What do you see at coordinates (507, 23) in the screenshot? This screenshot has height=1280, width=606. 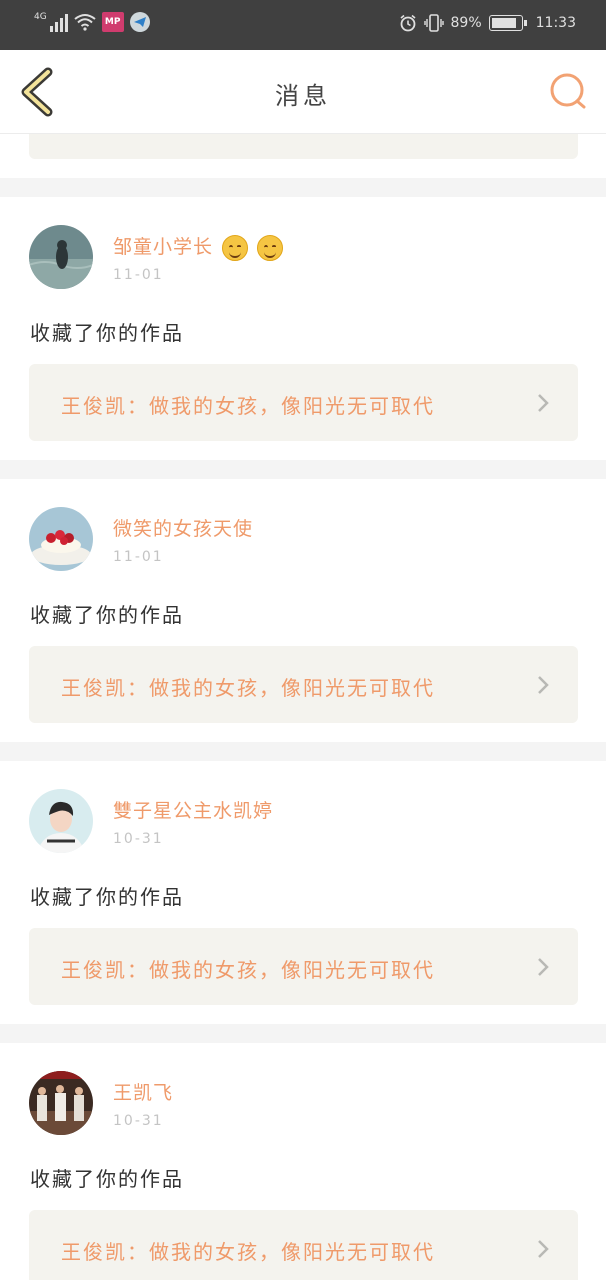 I see `battery-icon` at bounding box center [507, 23].